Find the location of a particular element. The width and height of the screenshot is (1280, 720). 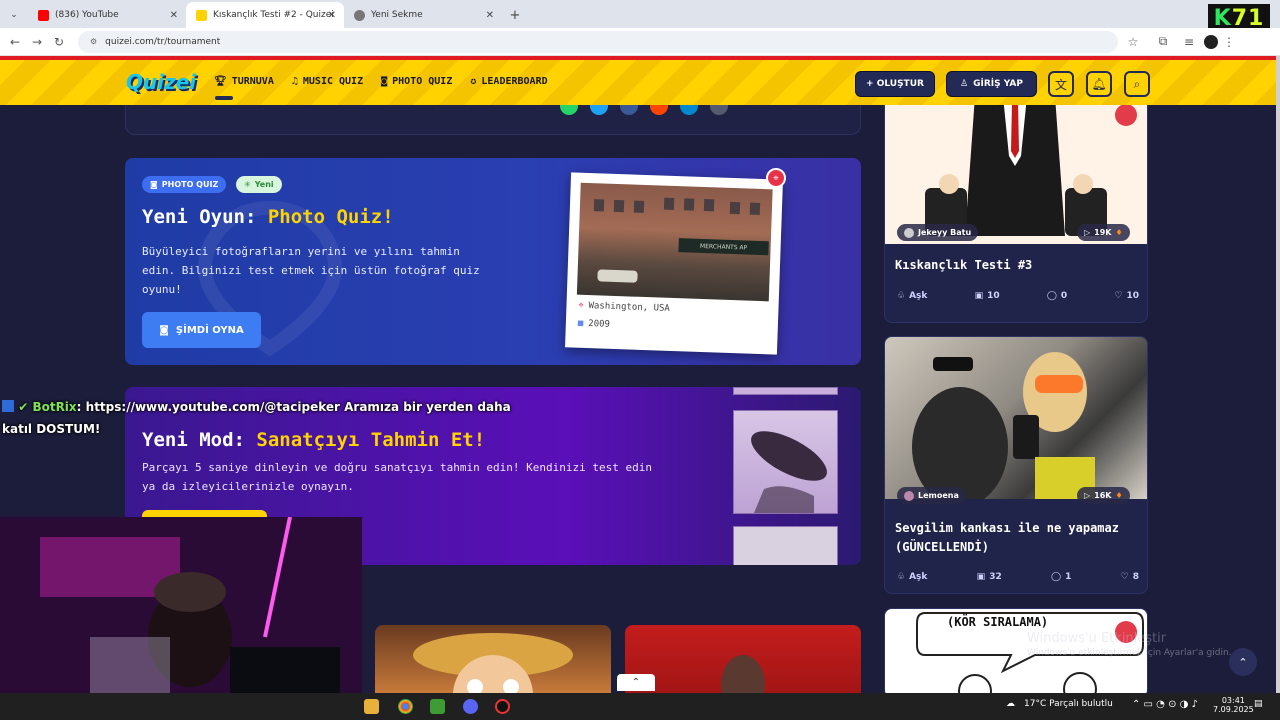

twitter-icon is located at coordinates (599, 110).